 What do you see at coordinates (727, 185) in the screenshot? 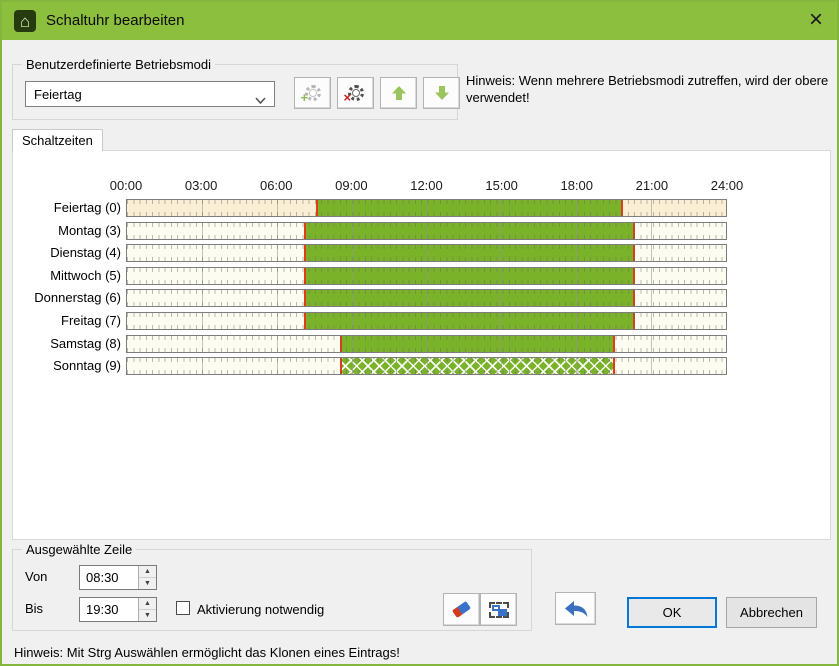
I see `axis-tick-label: 24:00` at bounding box center [727, 185].